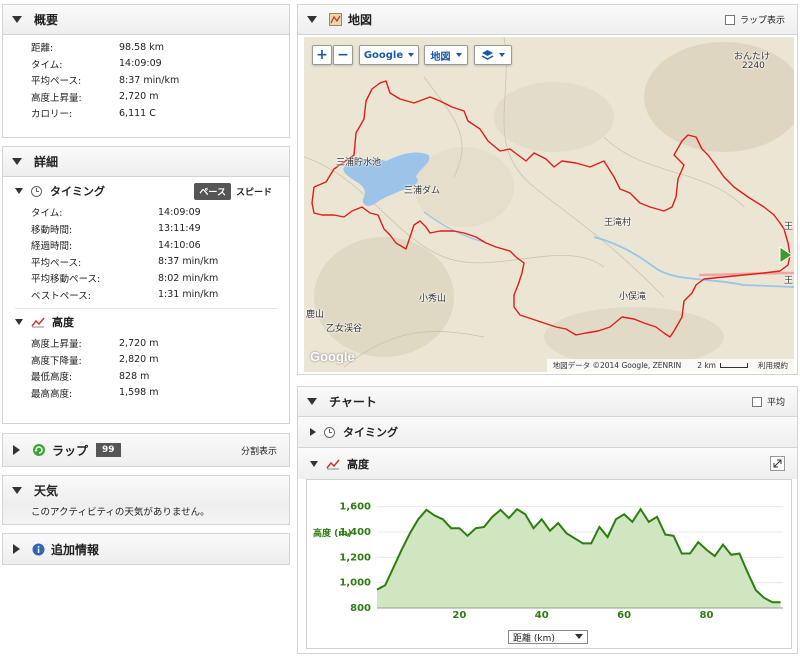 Image resolution: width=800 pixels, height=657 pixels. What do you see at coordinates (315, 315) in the screenshot?
I see `map-label-shikayama: 鹿山` at bounding box center [315, 315].